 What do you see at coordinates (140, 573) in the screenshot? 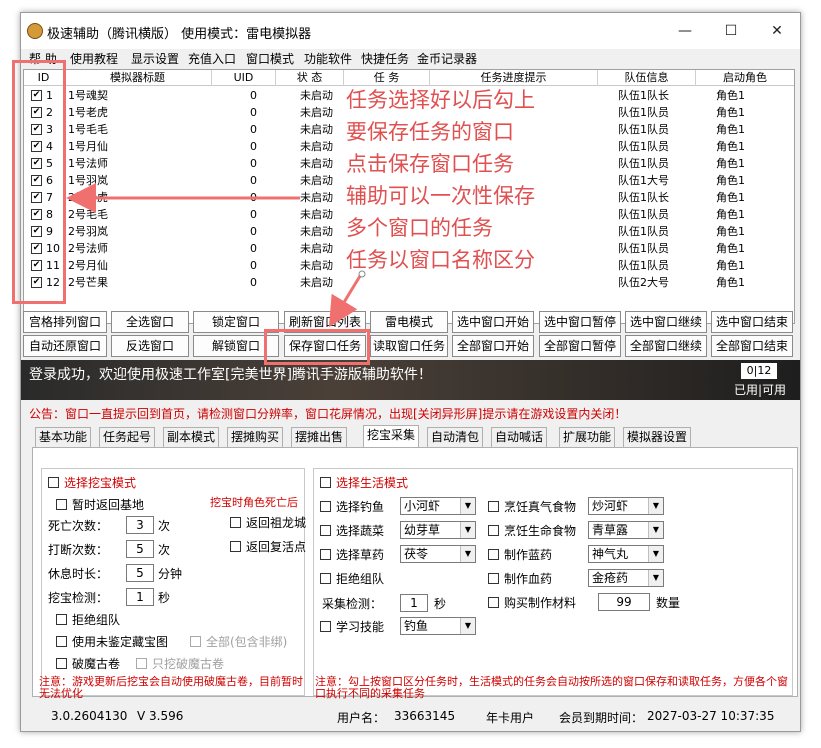
I see `rest-time-input: 5` at bounding box center [140, 573].